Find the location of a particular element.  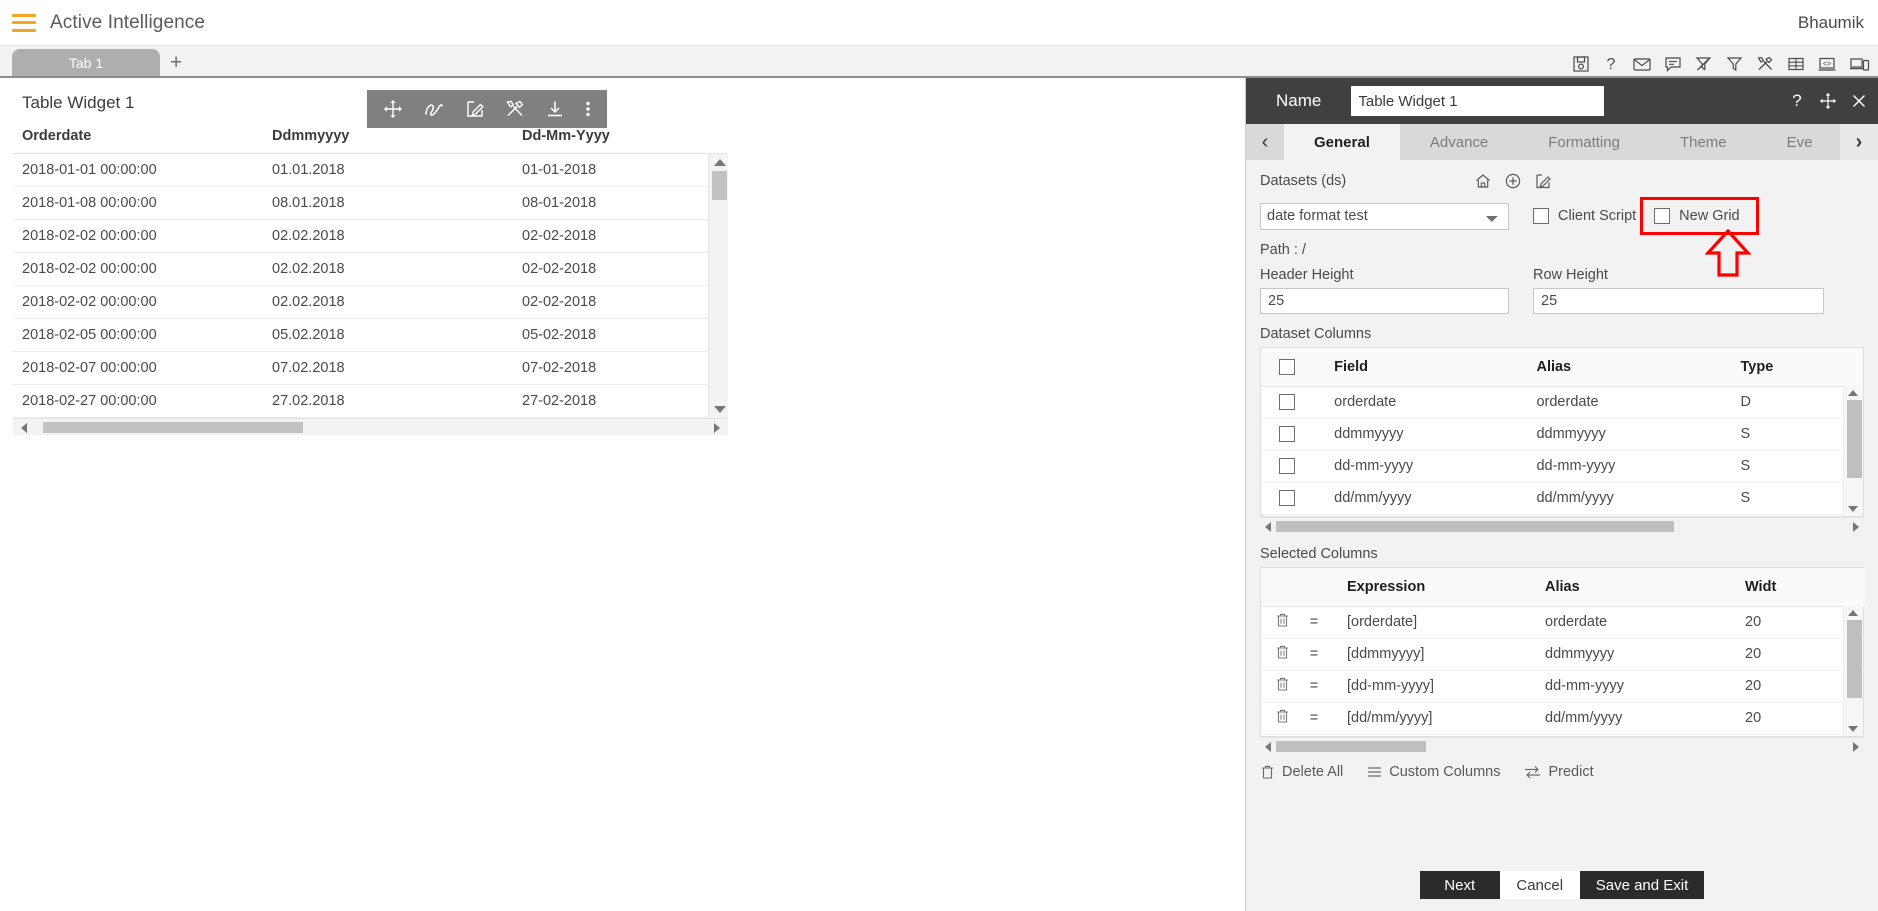

header-expression: Expression is located at coordinates (1439, 587).